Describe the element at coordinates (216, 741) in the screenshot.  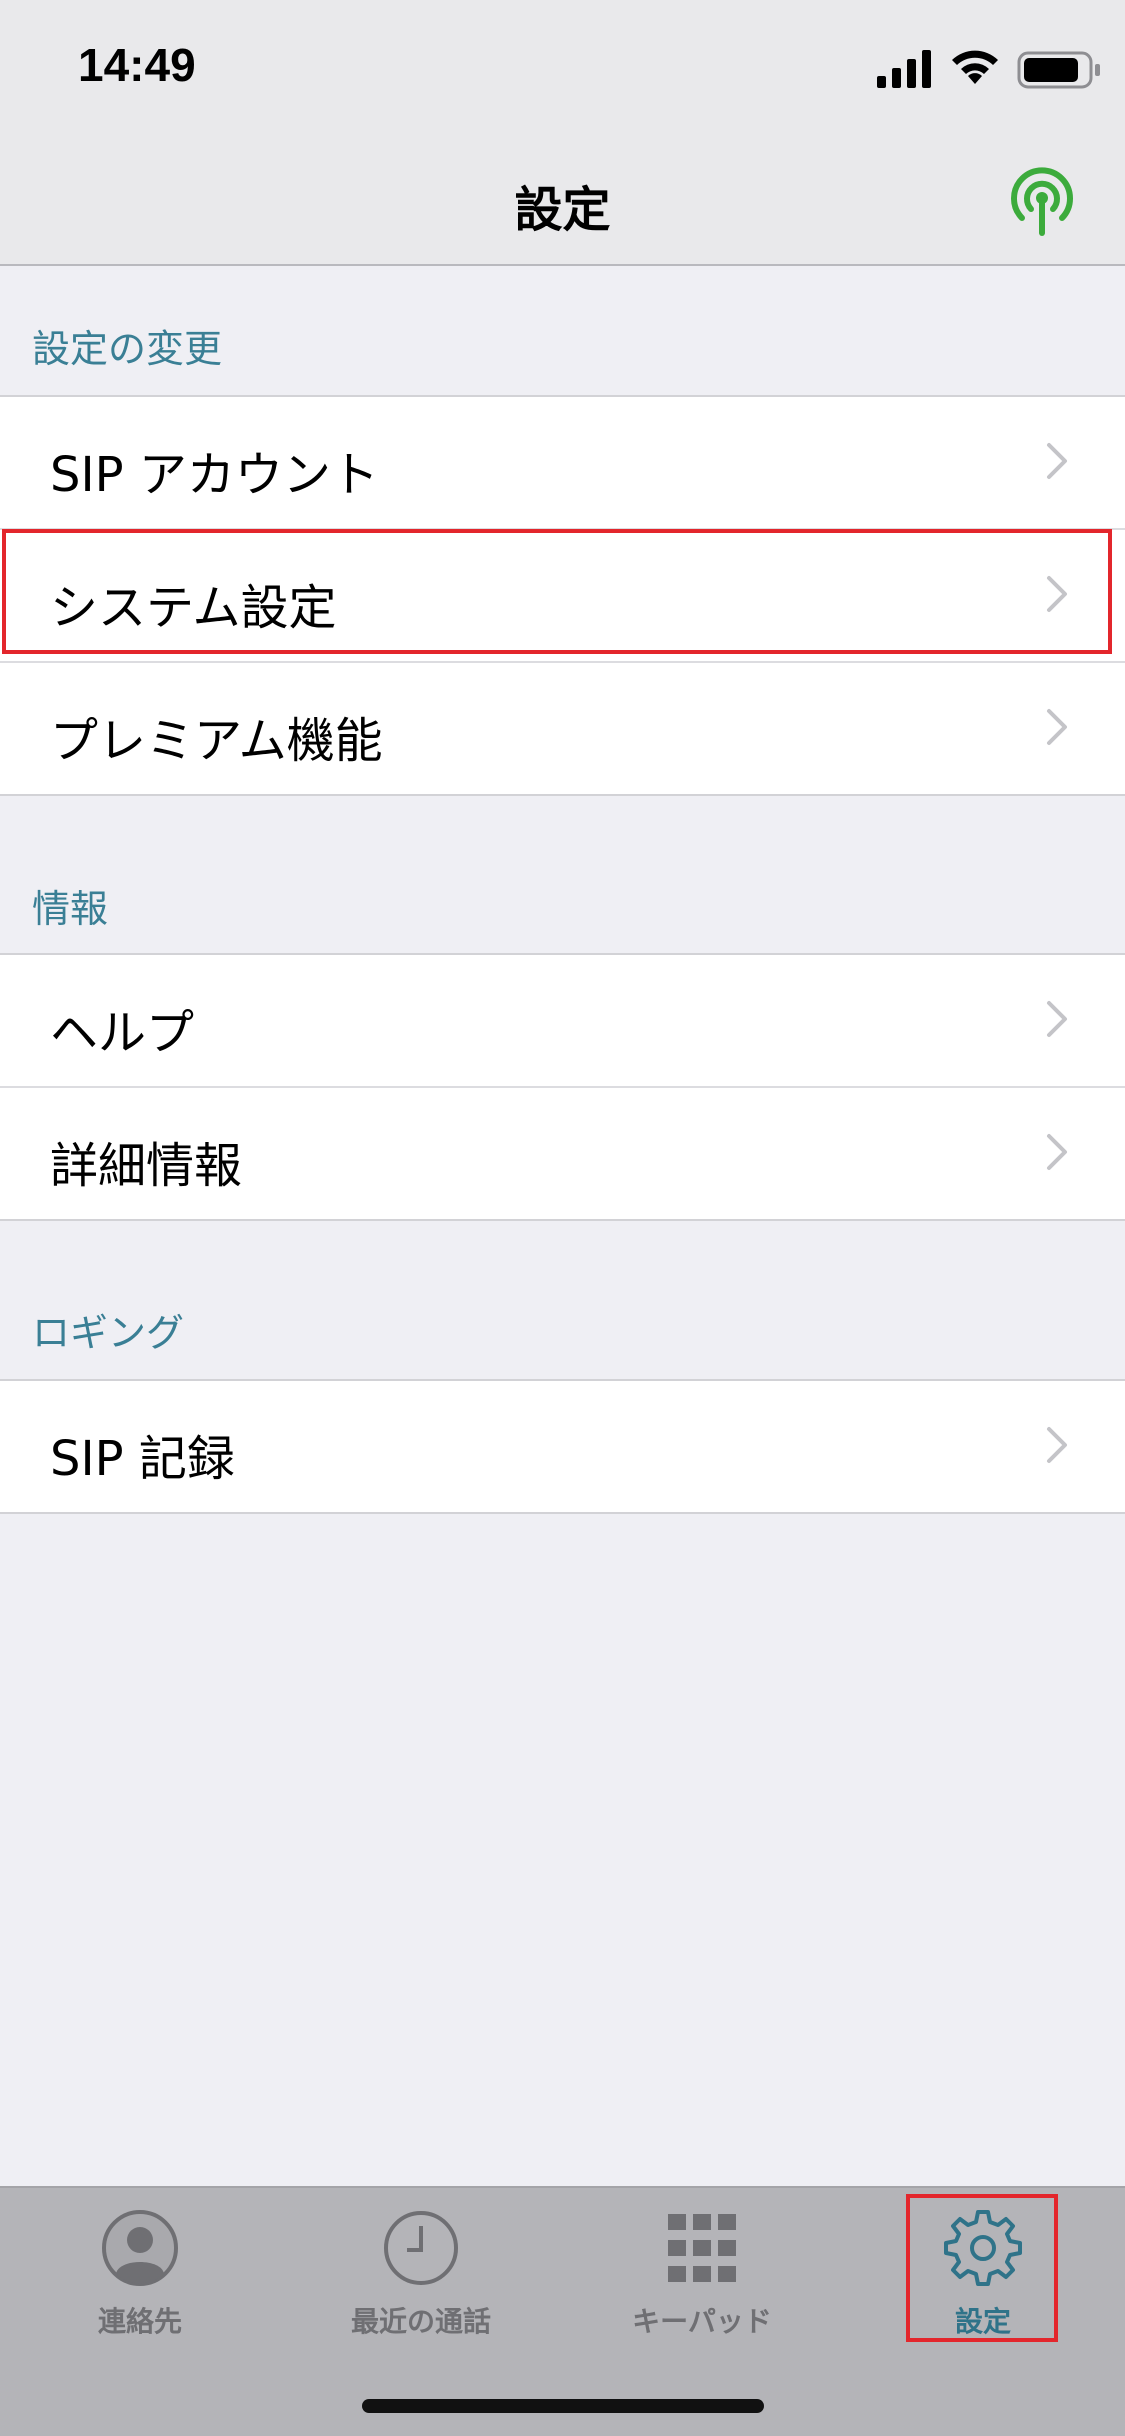
I see `row-label: プレミアム機能` at that location.